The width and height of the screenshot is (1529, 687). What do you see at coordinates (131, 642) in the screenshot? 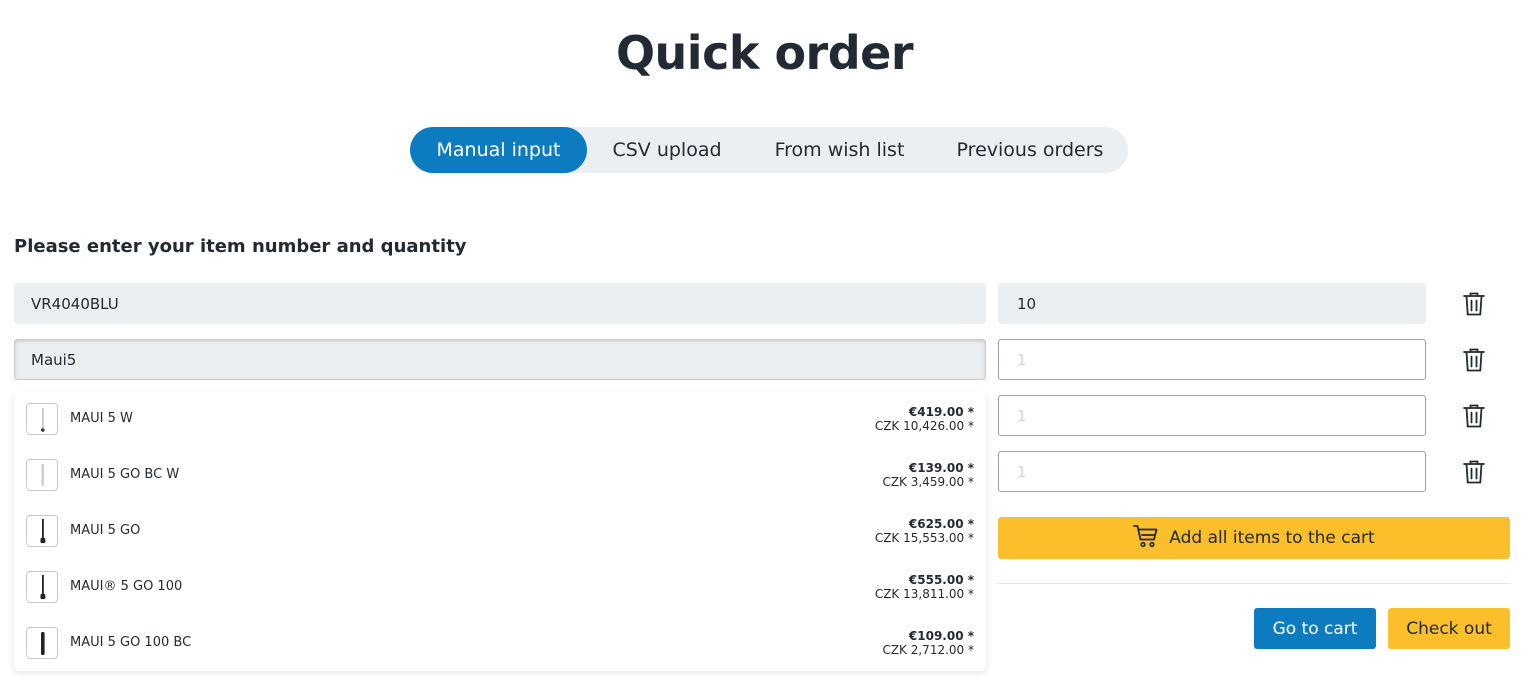
I see `suggestion-name: MAUI 5 GO 100 BC` at bounding box center [131, 642].